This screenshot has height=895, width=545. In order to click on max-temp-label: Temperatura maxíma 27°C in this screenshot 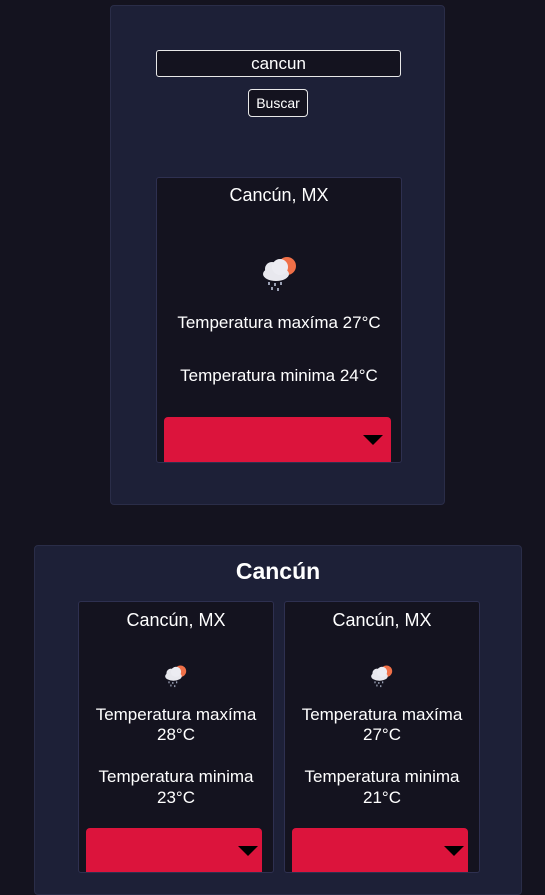, I will do `click(279, 322)`.